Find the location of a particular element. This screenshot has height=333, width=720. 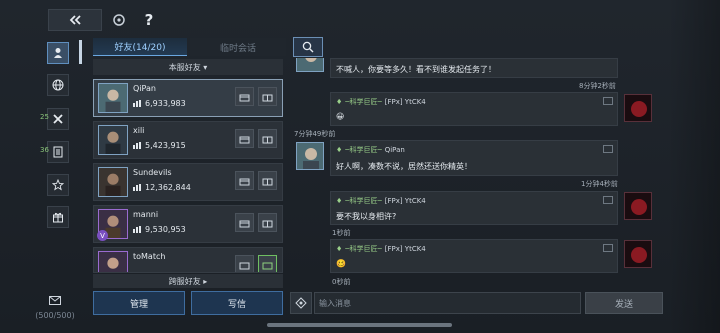

friend-item: xili 5,423,915 is located at coordinates (188, 140).